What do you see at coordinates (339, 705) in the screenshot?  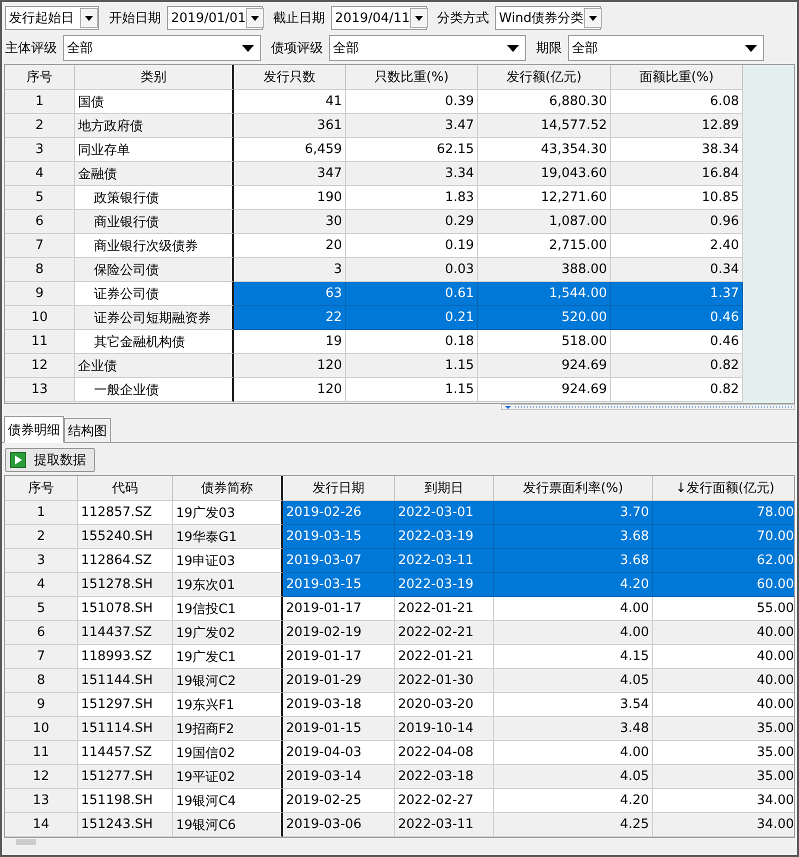 I see `table-cell: 2019-03-18` at bounding box center [339, 705].